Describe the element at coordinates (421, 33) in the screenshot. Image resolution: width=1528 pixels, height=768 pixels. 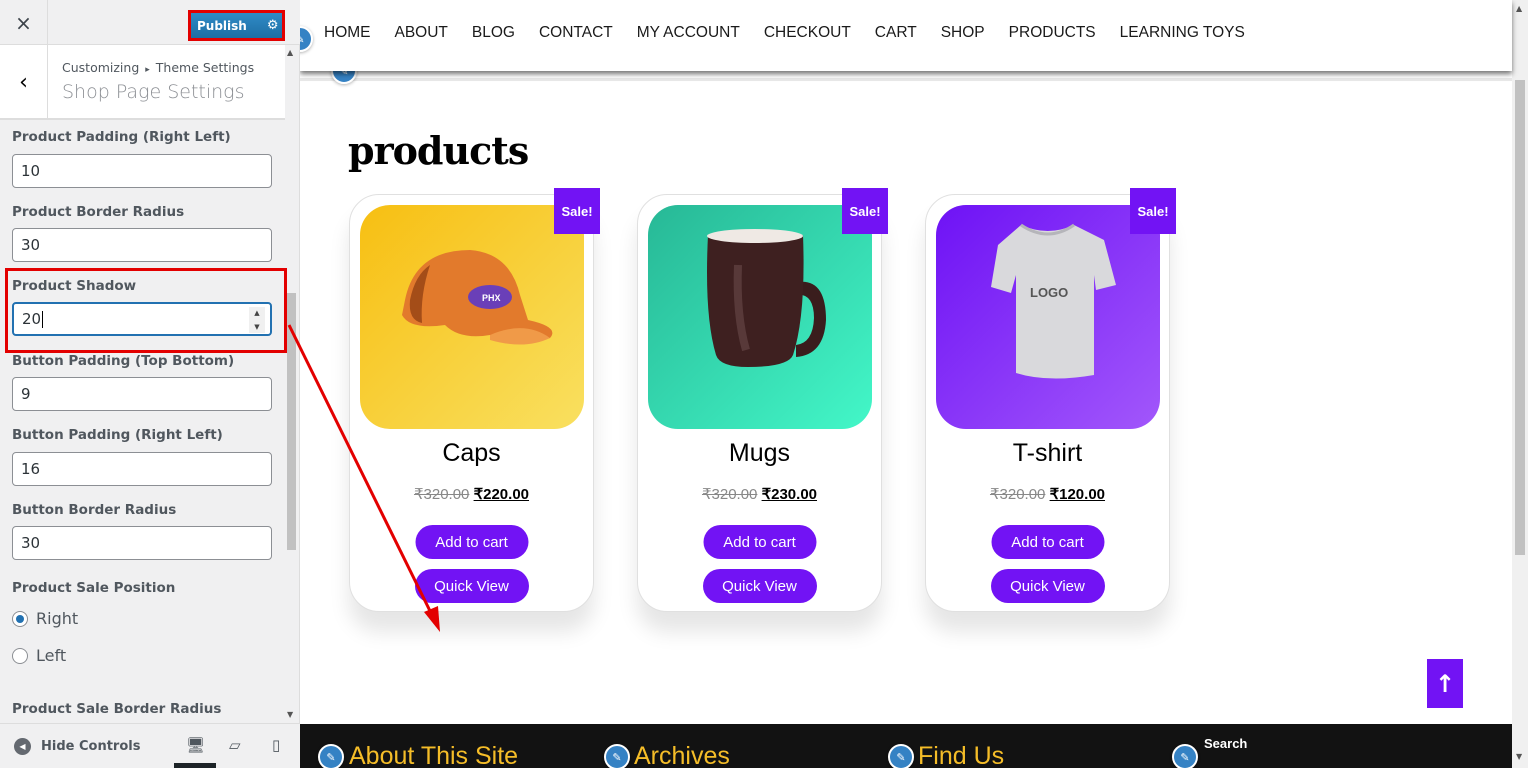
I see `nav-item-about: ABOUT` at that location.